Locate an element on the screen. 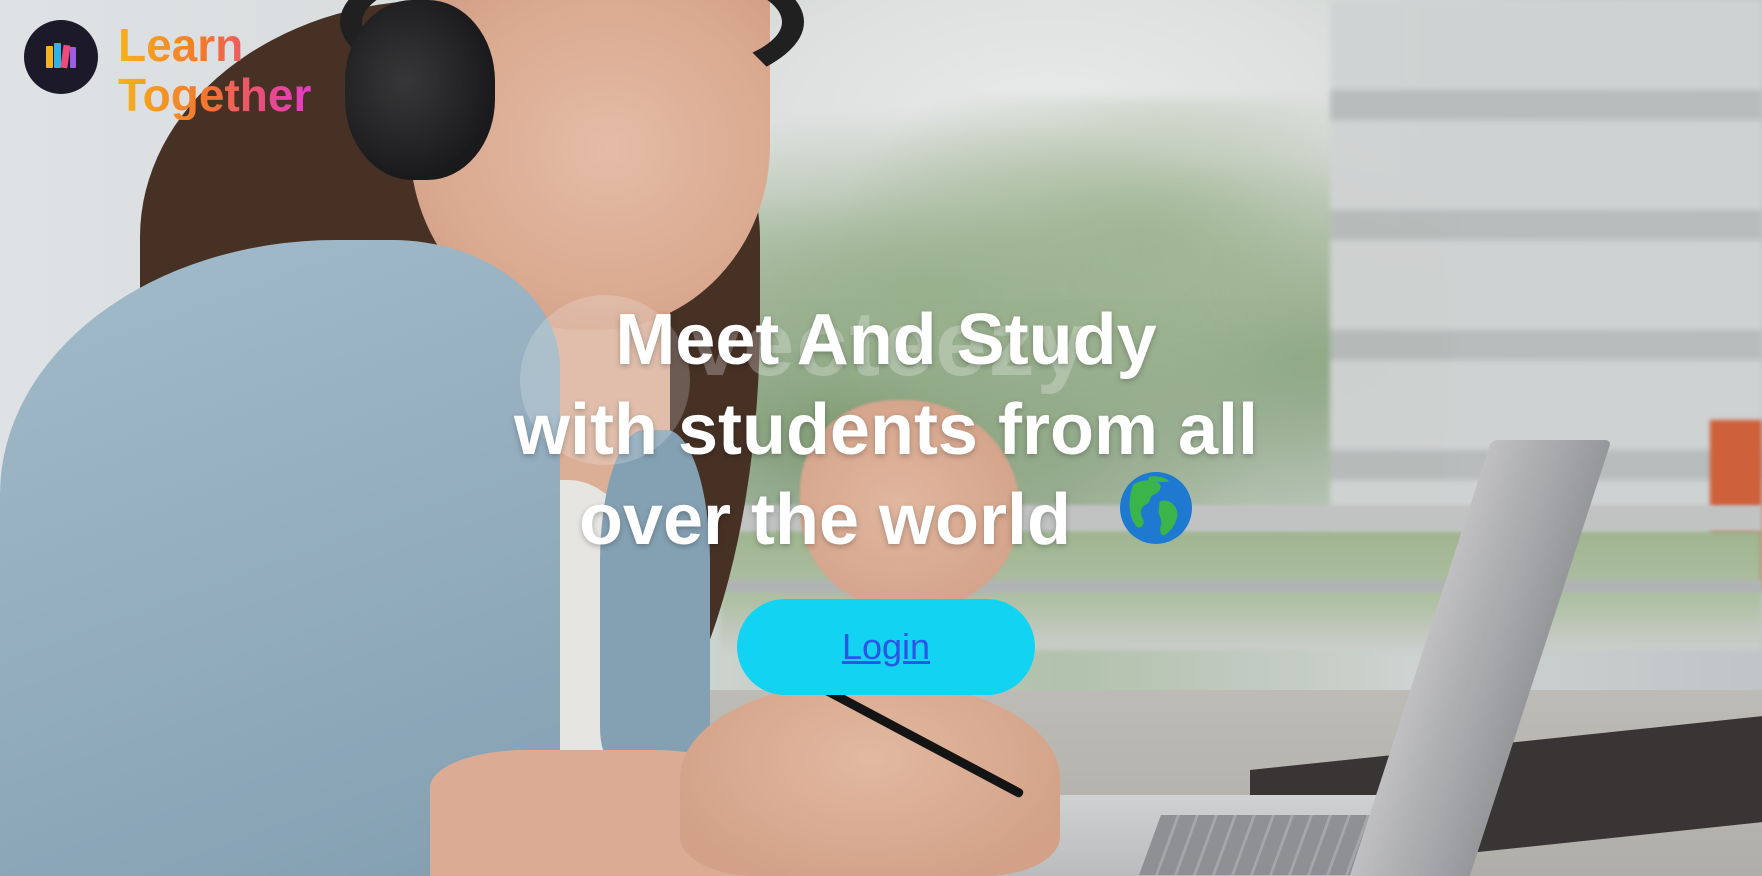  brand-logo: Learn Together is located at coordinates (167, 70).